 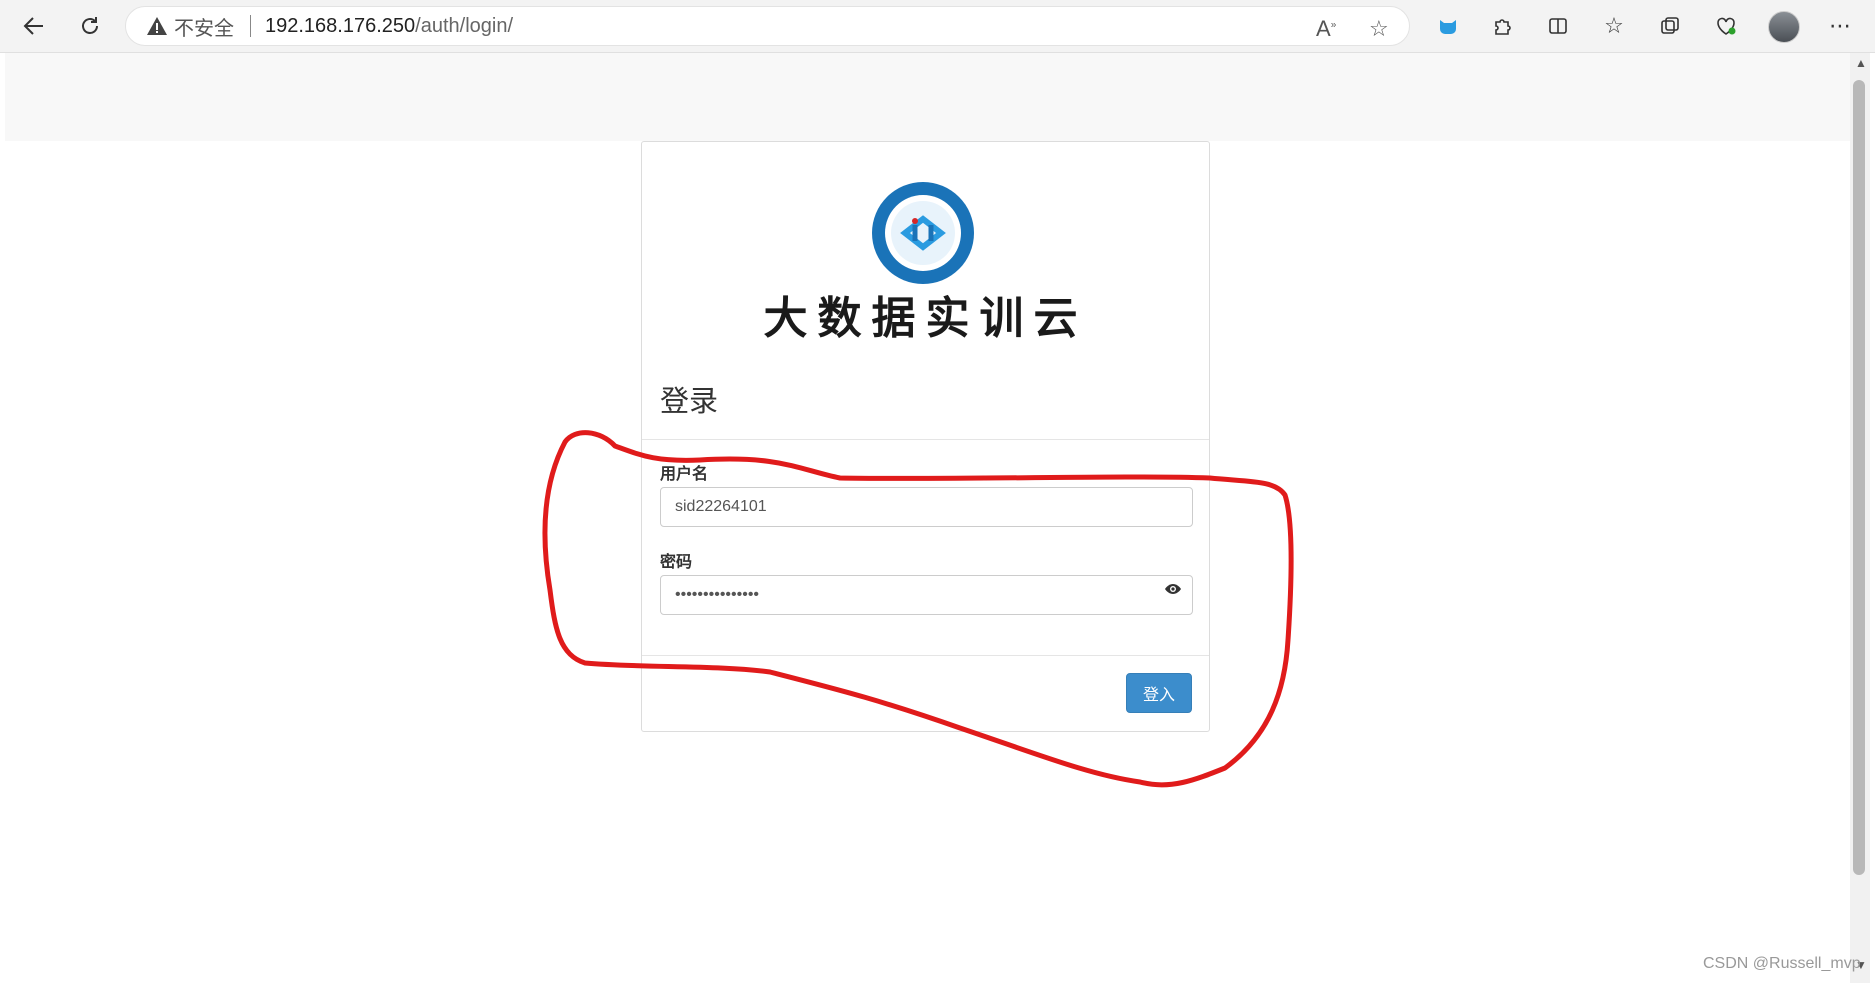 What do you see at coordinates (204, 26) in the screenshot?
I see `security-status: 不安全` at bounding box center [204, 26].